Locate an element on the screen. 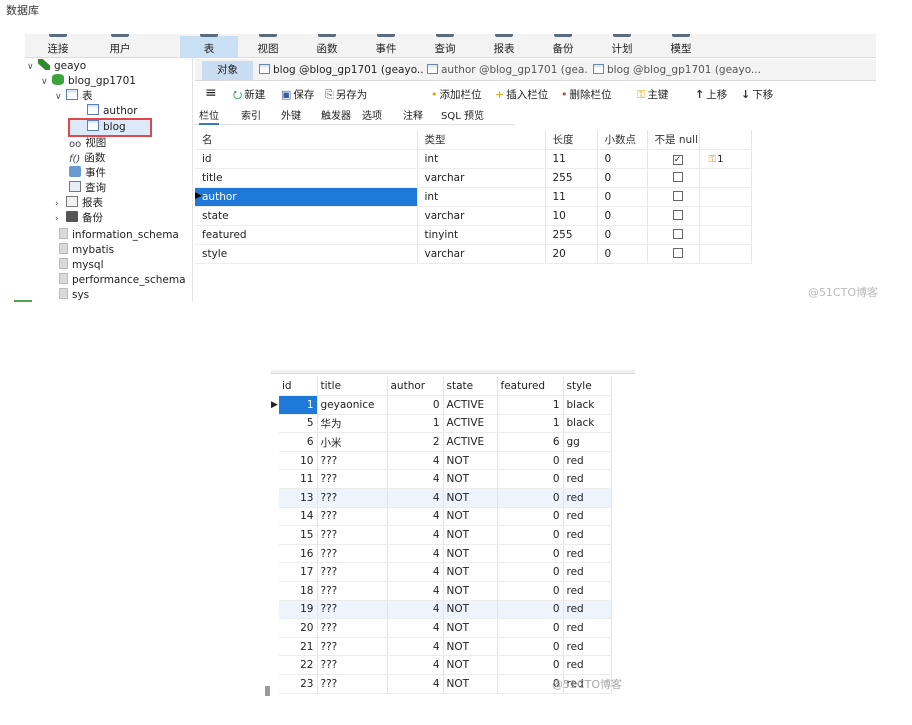 Image resolution: width=912 pixels, height=725 pixels. field-row-selected: author int 11 0 is located at coordinates (473, 197).